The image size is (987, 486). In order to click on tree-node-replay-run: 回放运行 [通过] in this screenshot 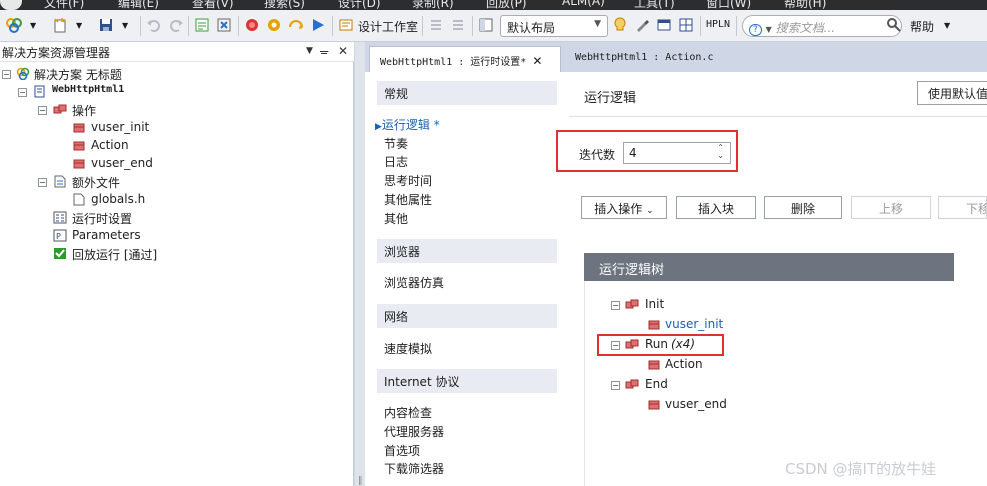, I will do `click(85, 254)`.